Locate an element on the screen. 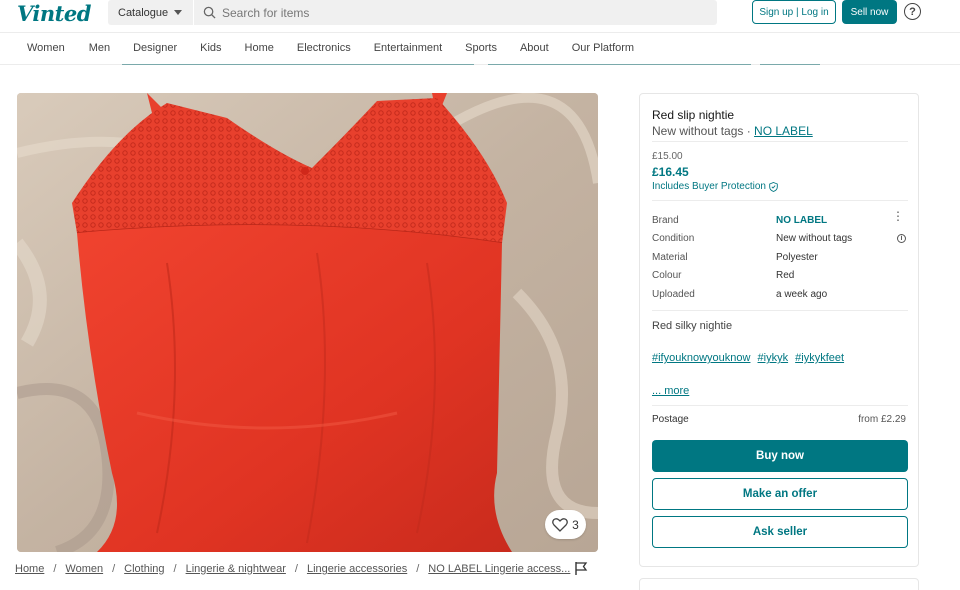 The image size is (960, 590). ask-seller-button: Ask seller is located at coordinates (780, 532).